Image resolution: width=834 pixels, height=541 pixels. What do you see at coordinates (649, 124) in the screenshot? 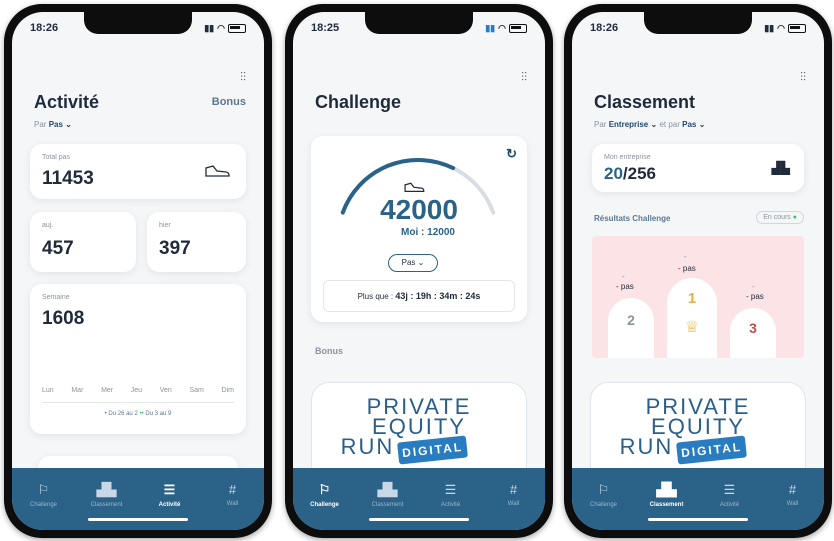
I see `ranking-filter: Par Entreprise ⌄ et par Pas ⌄` at bounding box center [649, 124].